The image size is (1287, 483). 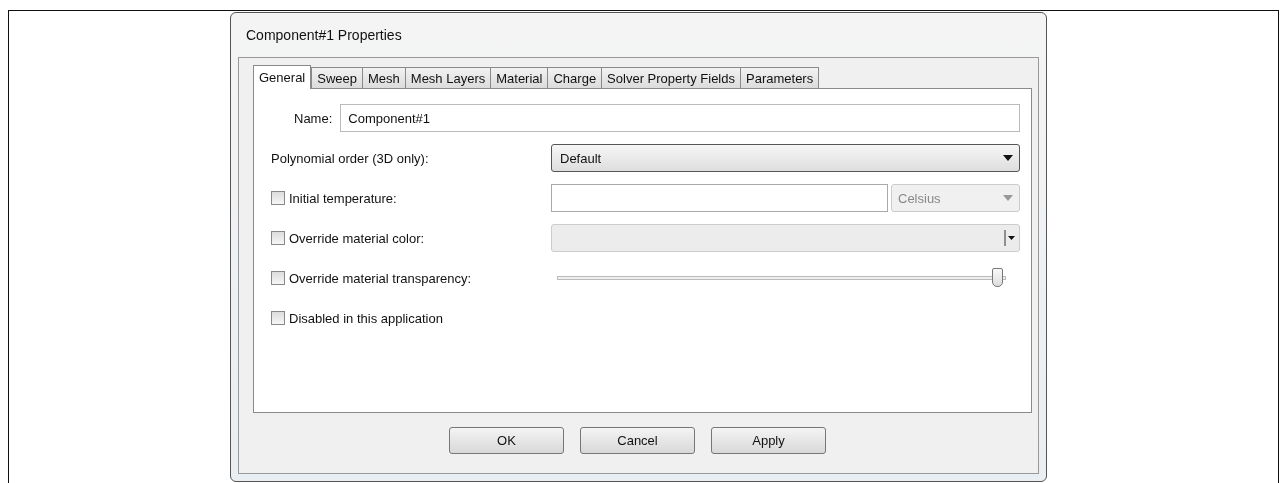 I want to click on dialog-button: Cancel, so click(x=637, y=440).